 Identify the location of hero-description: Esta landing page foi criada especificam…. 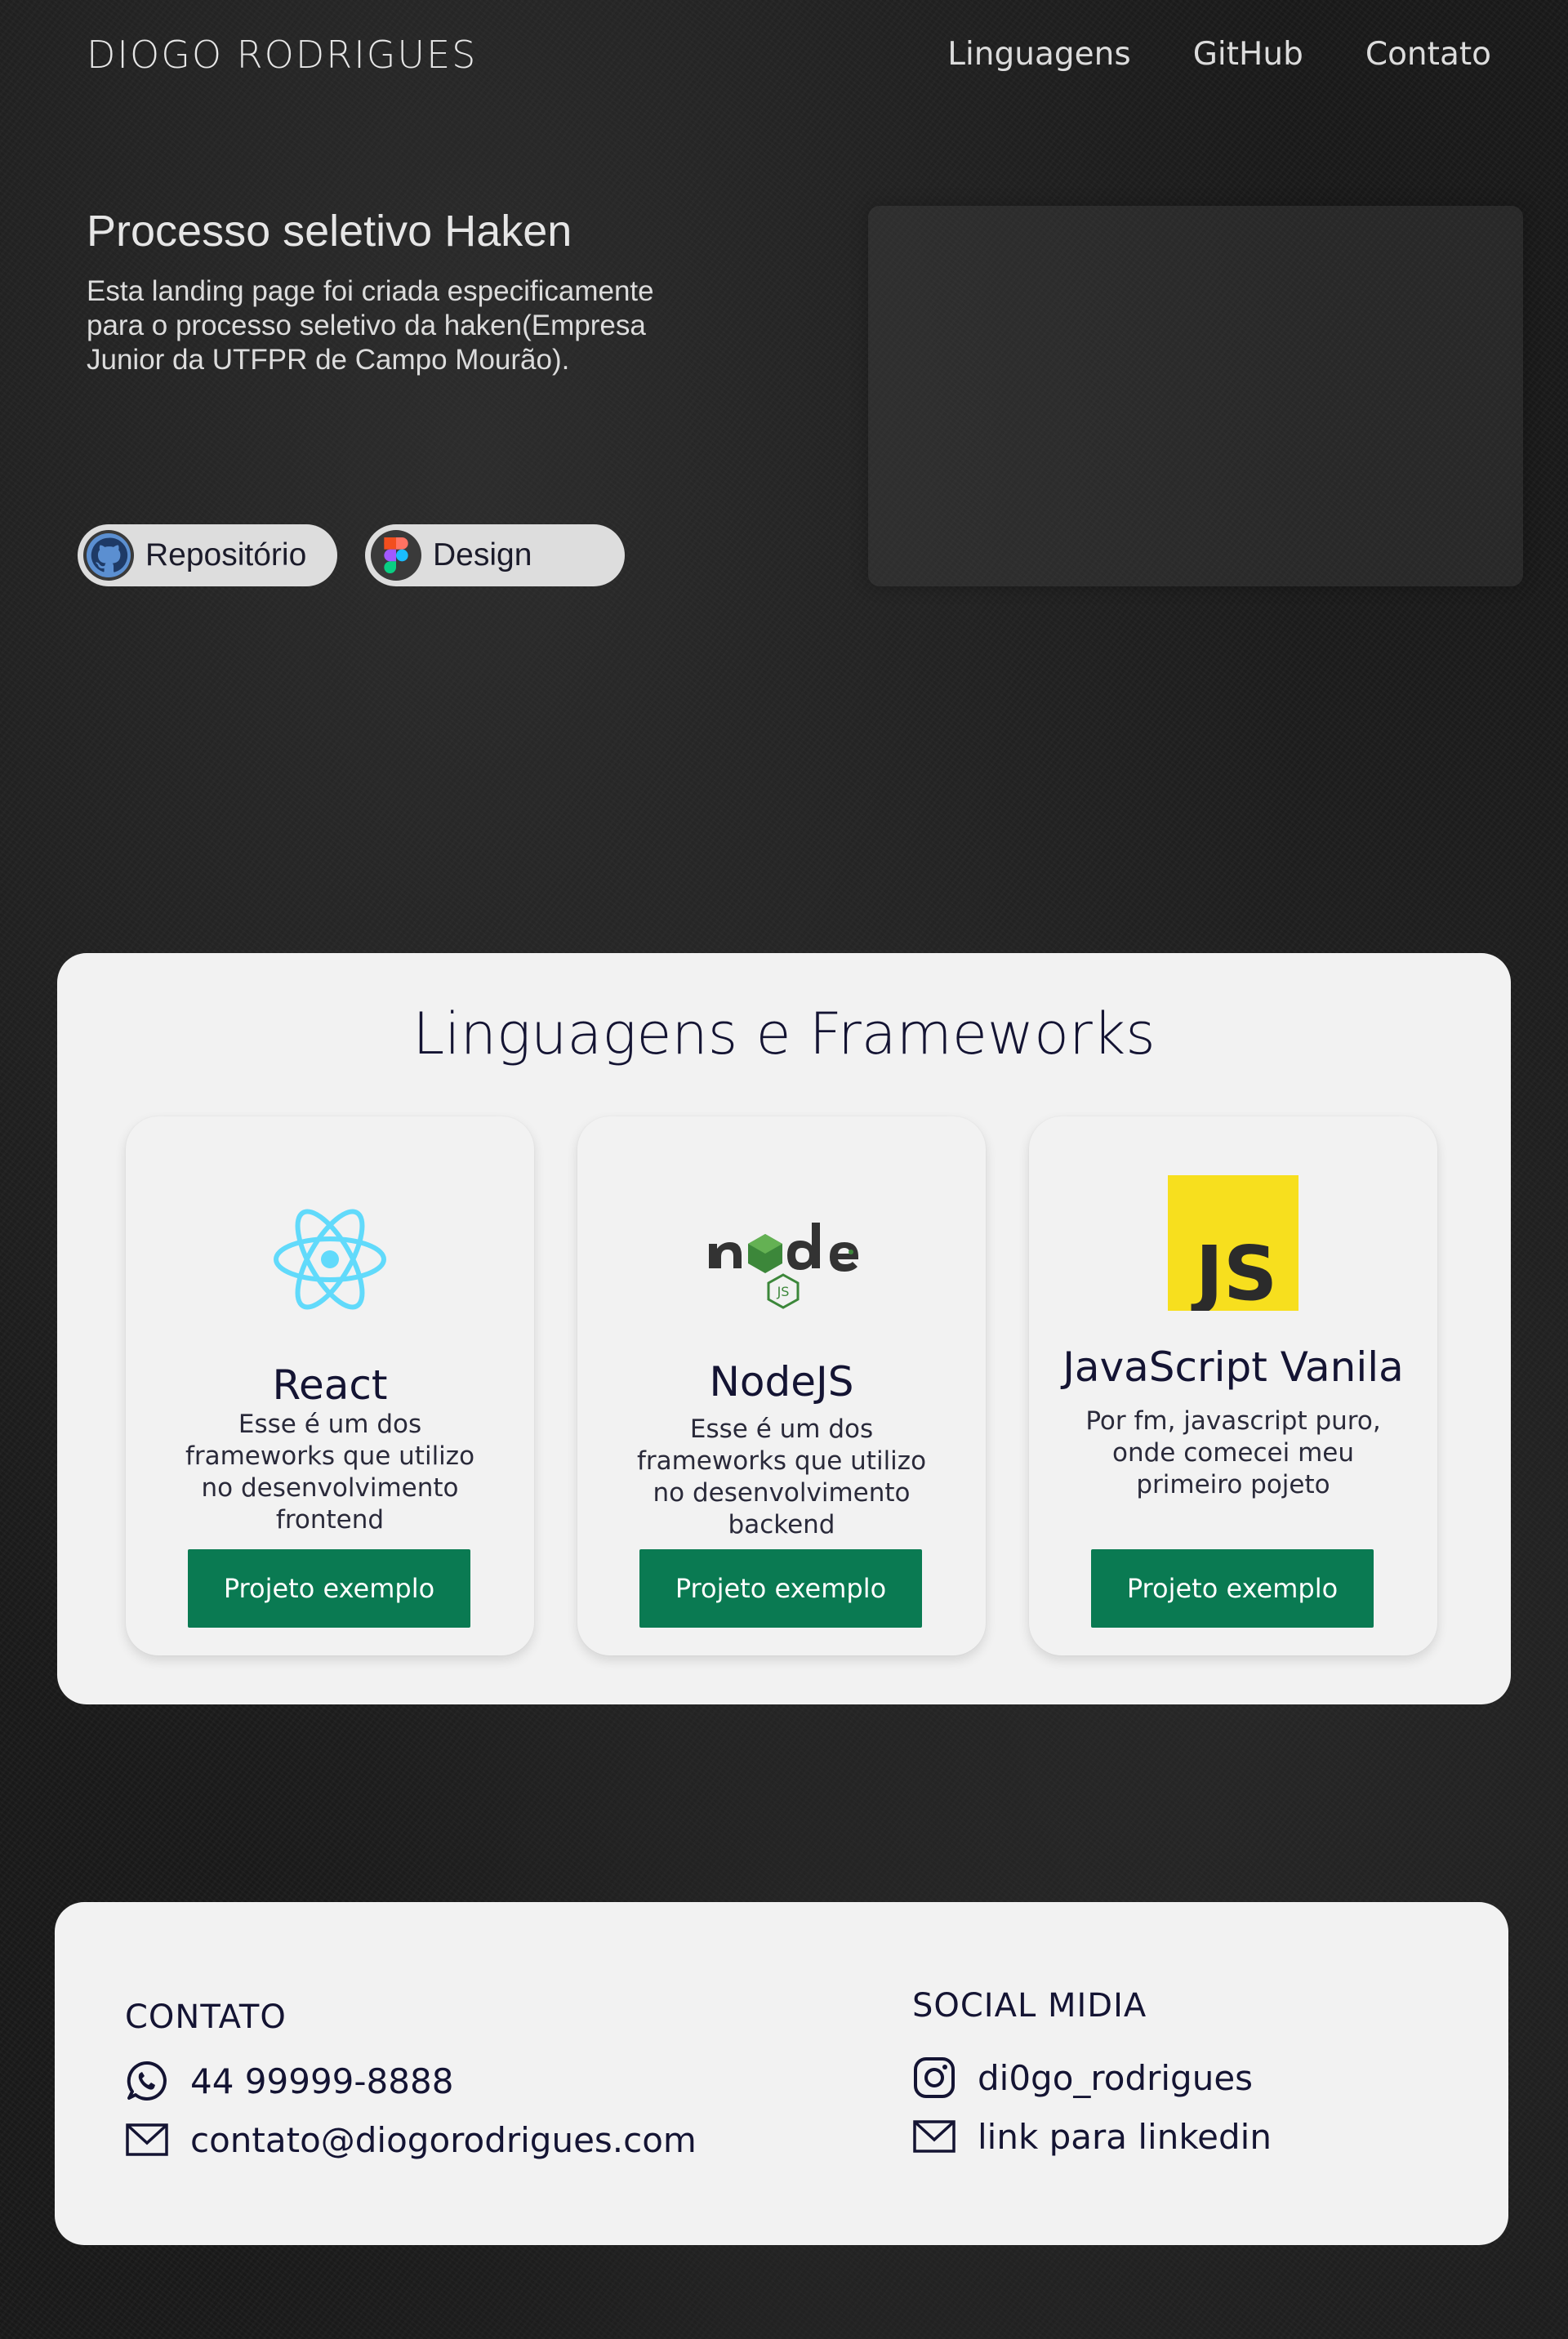
(370, 325).